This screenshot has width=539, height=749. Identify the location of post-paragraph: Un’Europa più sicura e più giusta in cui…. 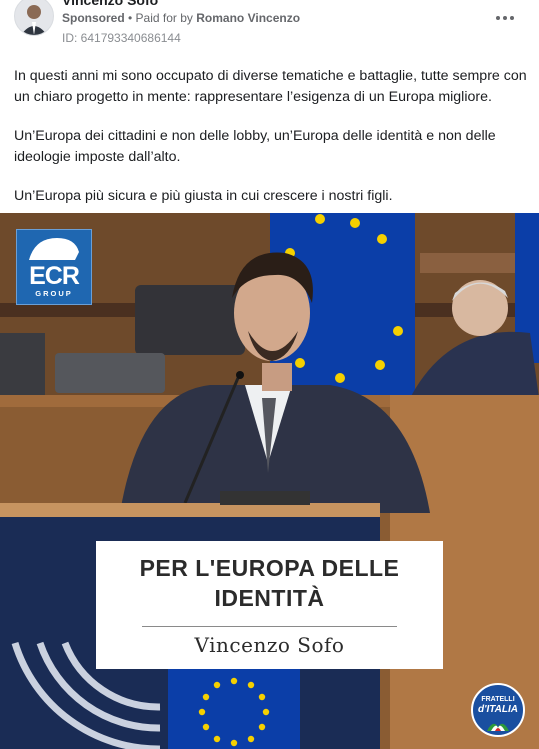
(203, 196).